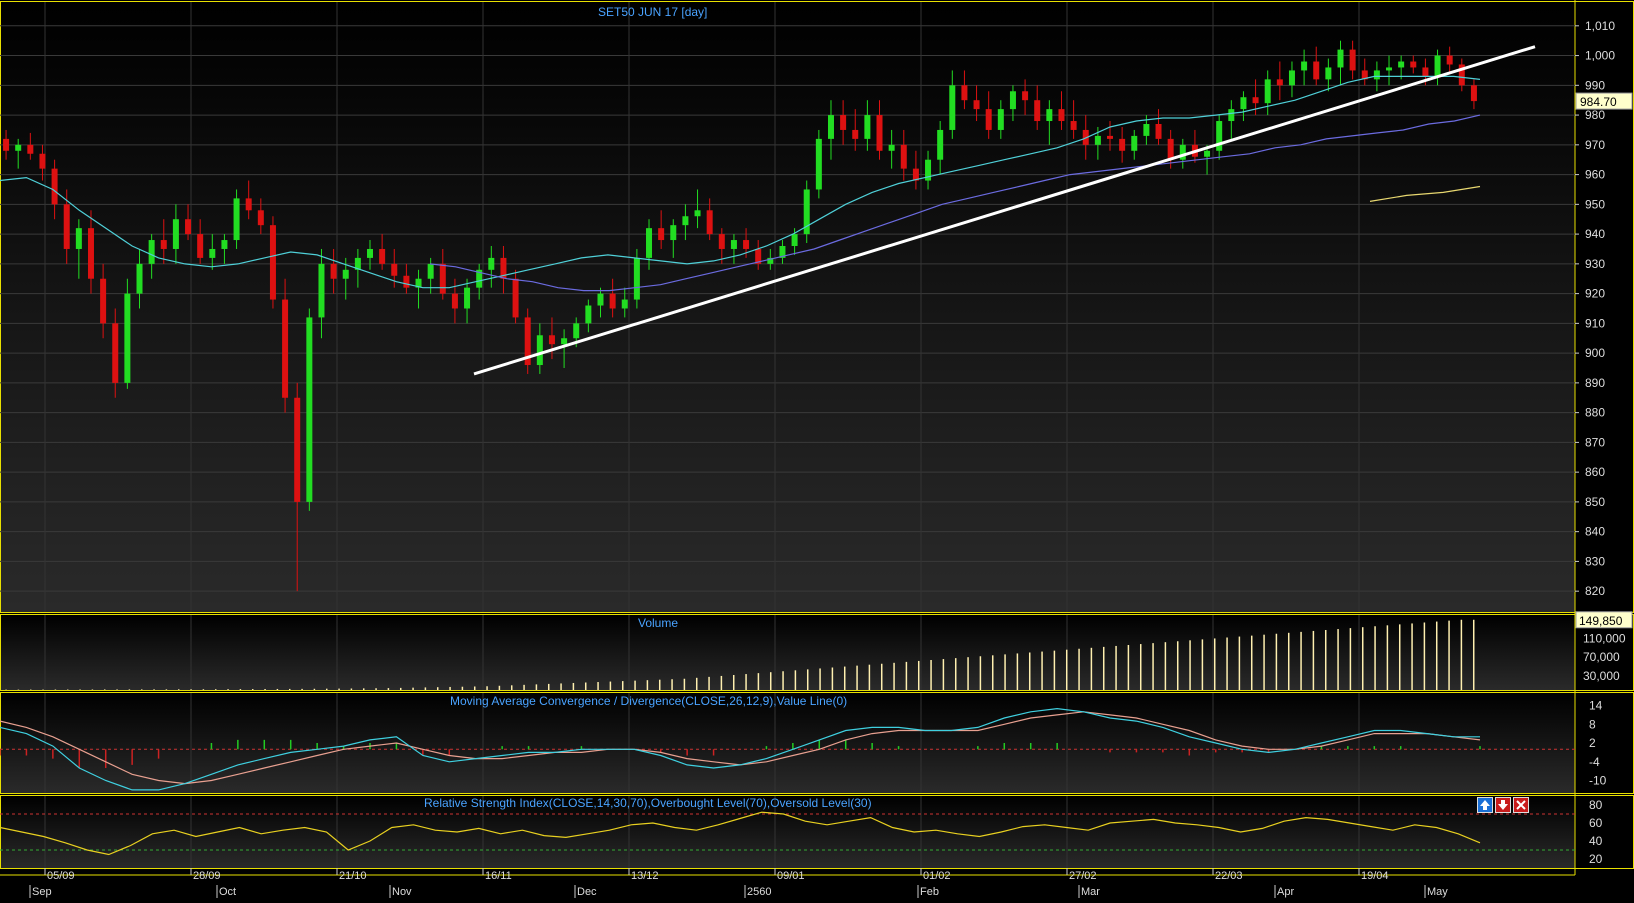 The width and height of the screenshot is (1634, 903). Describe the element at coordinates (645, 876) in the screenshot. I see `x-tick-label-top: 13/12` at that location.